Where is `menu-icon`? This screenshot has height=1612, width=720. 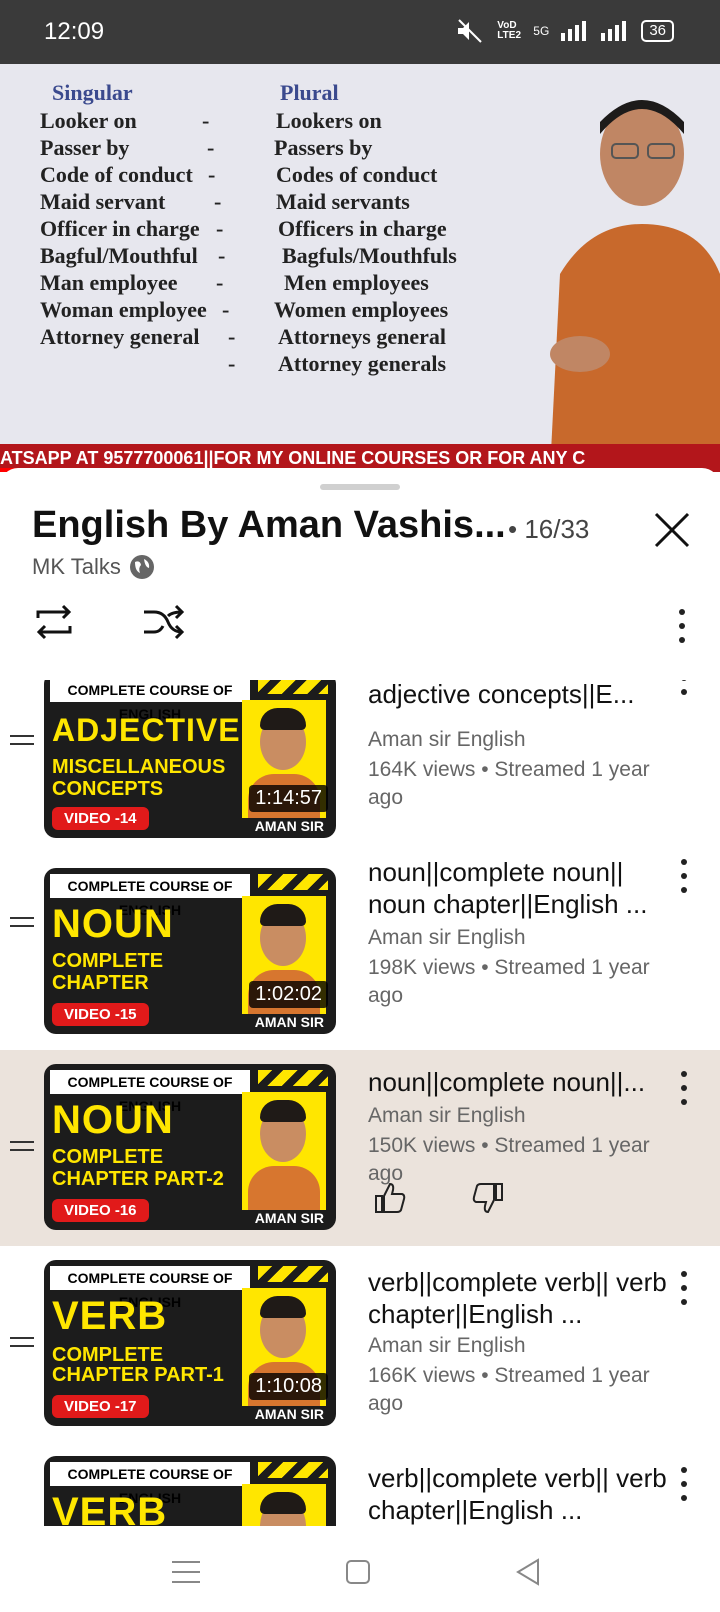 menu-icon is located at coordinates (186, 1572).